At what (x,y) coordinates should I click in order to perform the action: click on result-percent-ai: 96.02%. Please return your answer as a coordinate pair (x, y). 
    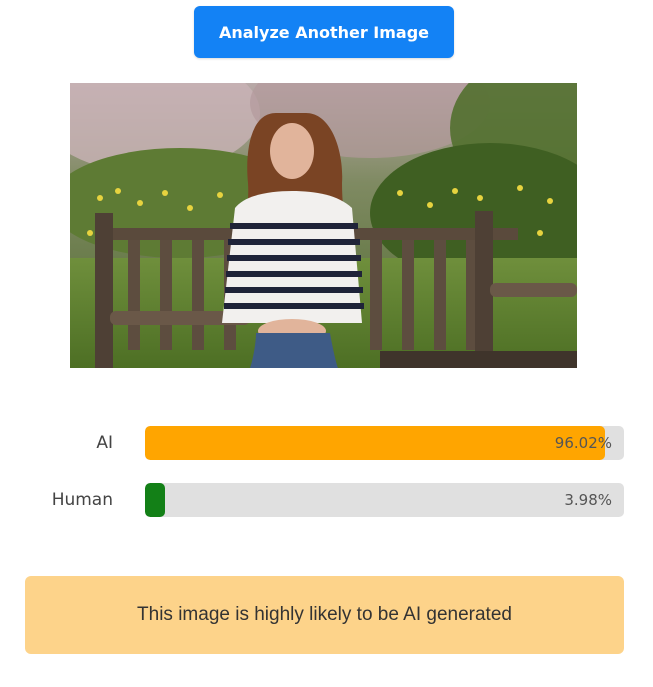
    Looking at the image, I should click on (583, 443).